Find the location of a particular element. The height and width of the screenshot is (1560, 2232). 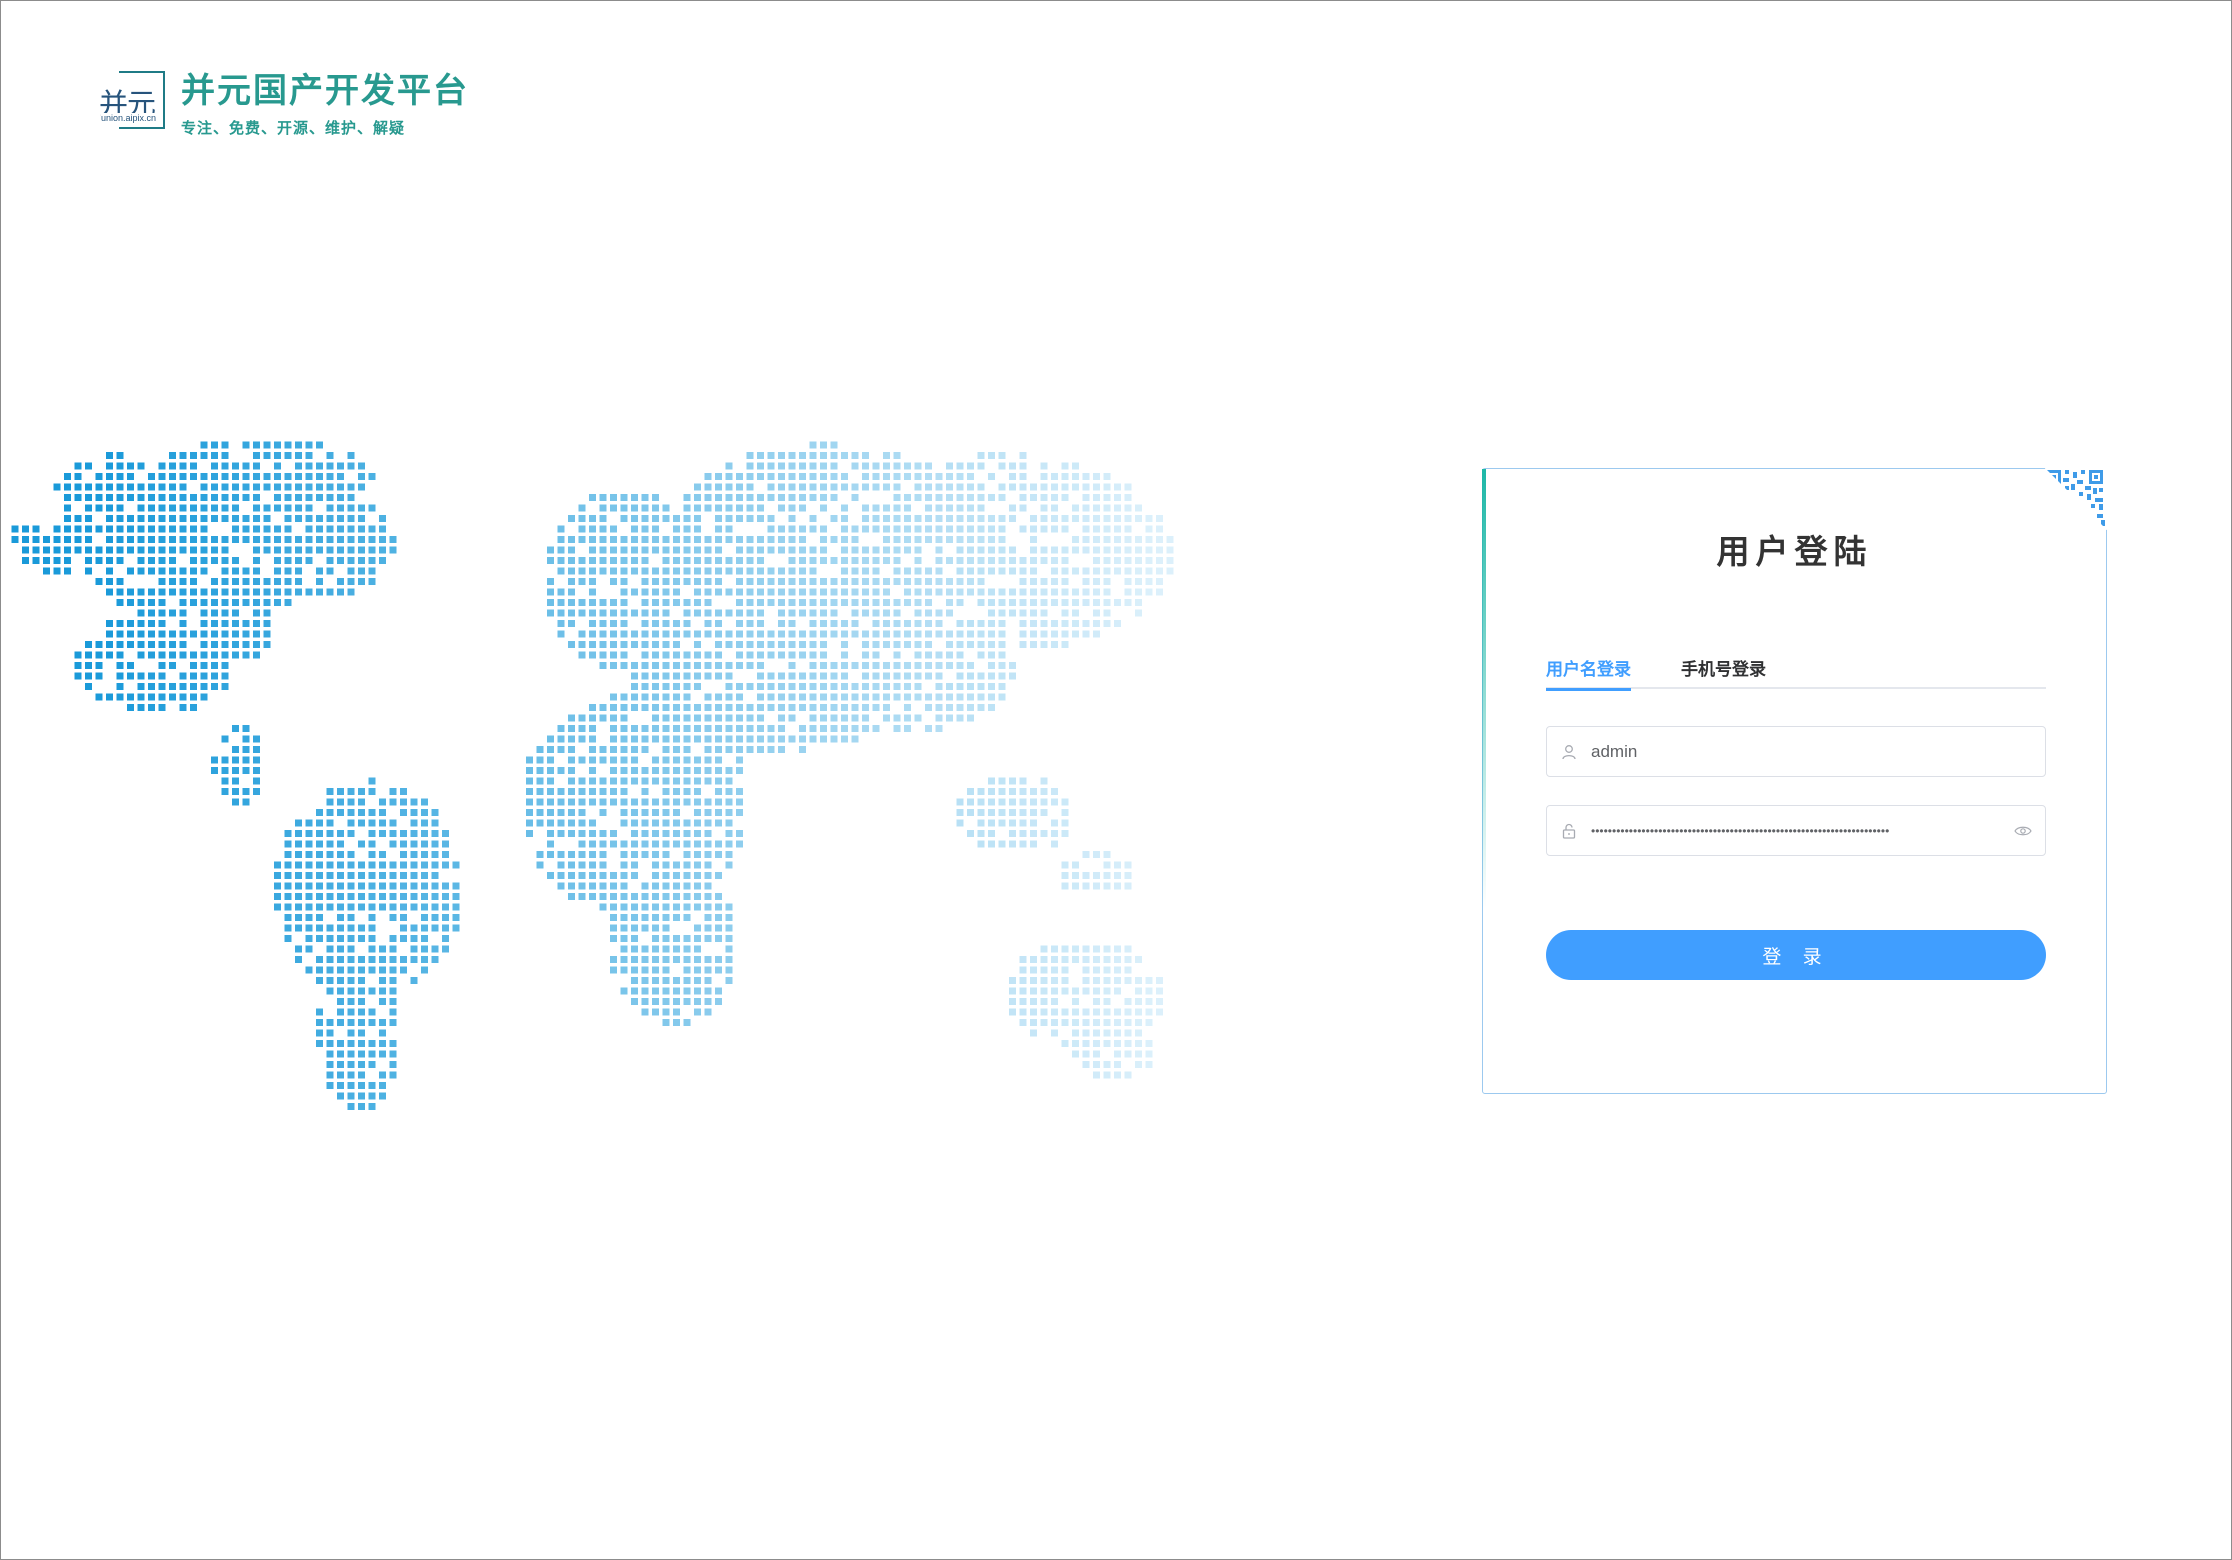

qr-code-icon is located at coordinates (2076, 499).